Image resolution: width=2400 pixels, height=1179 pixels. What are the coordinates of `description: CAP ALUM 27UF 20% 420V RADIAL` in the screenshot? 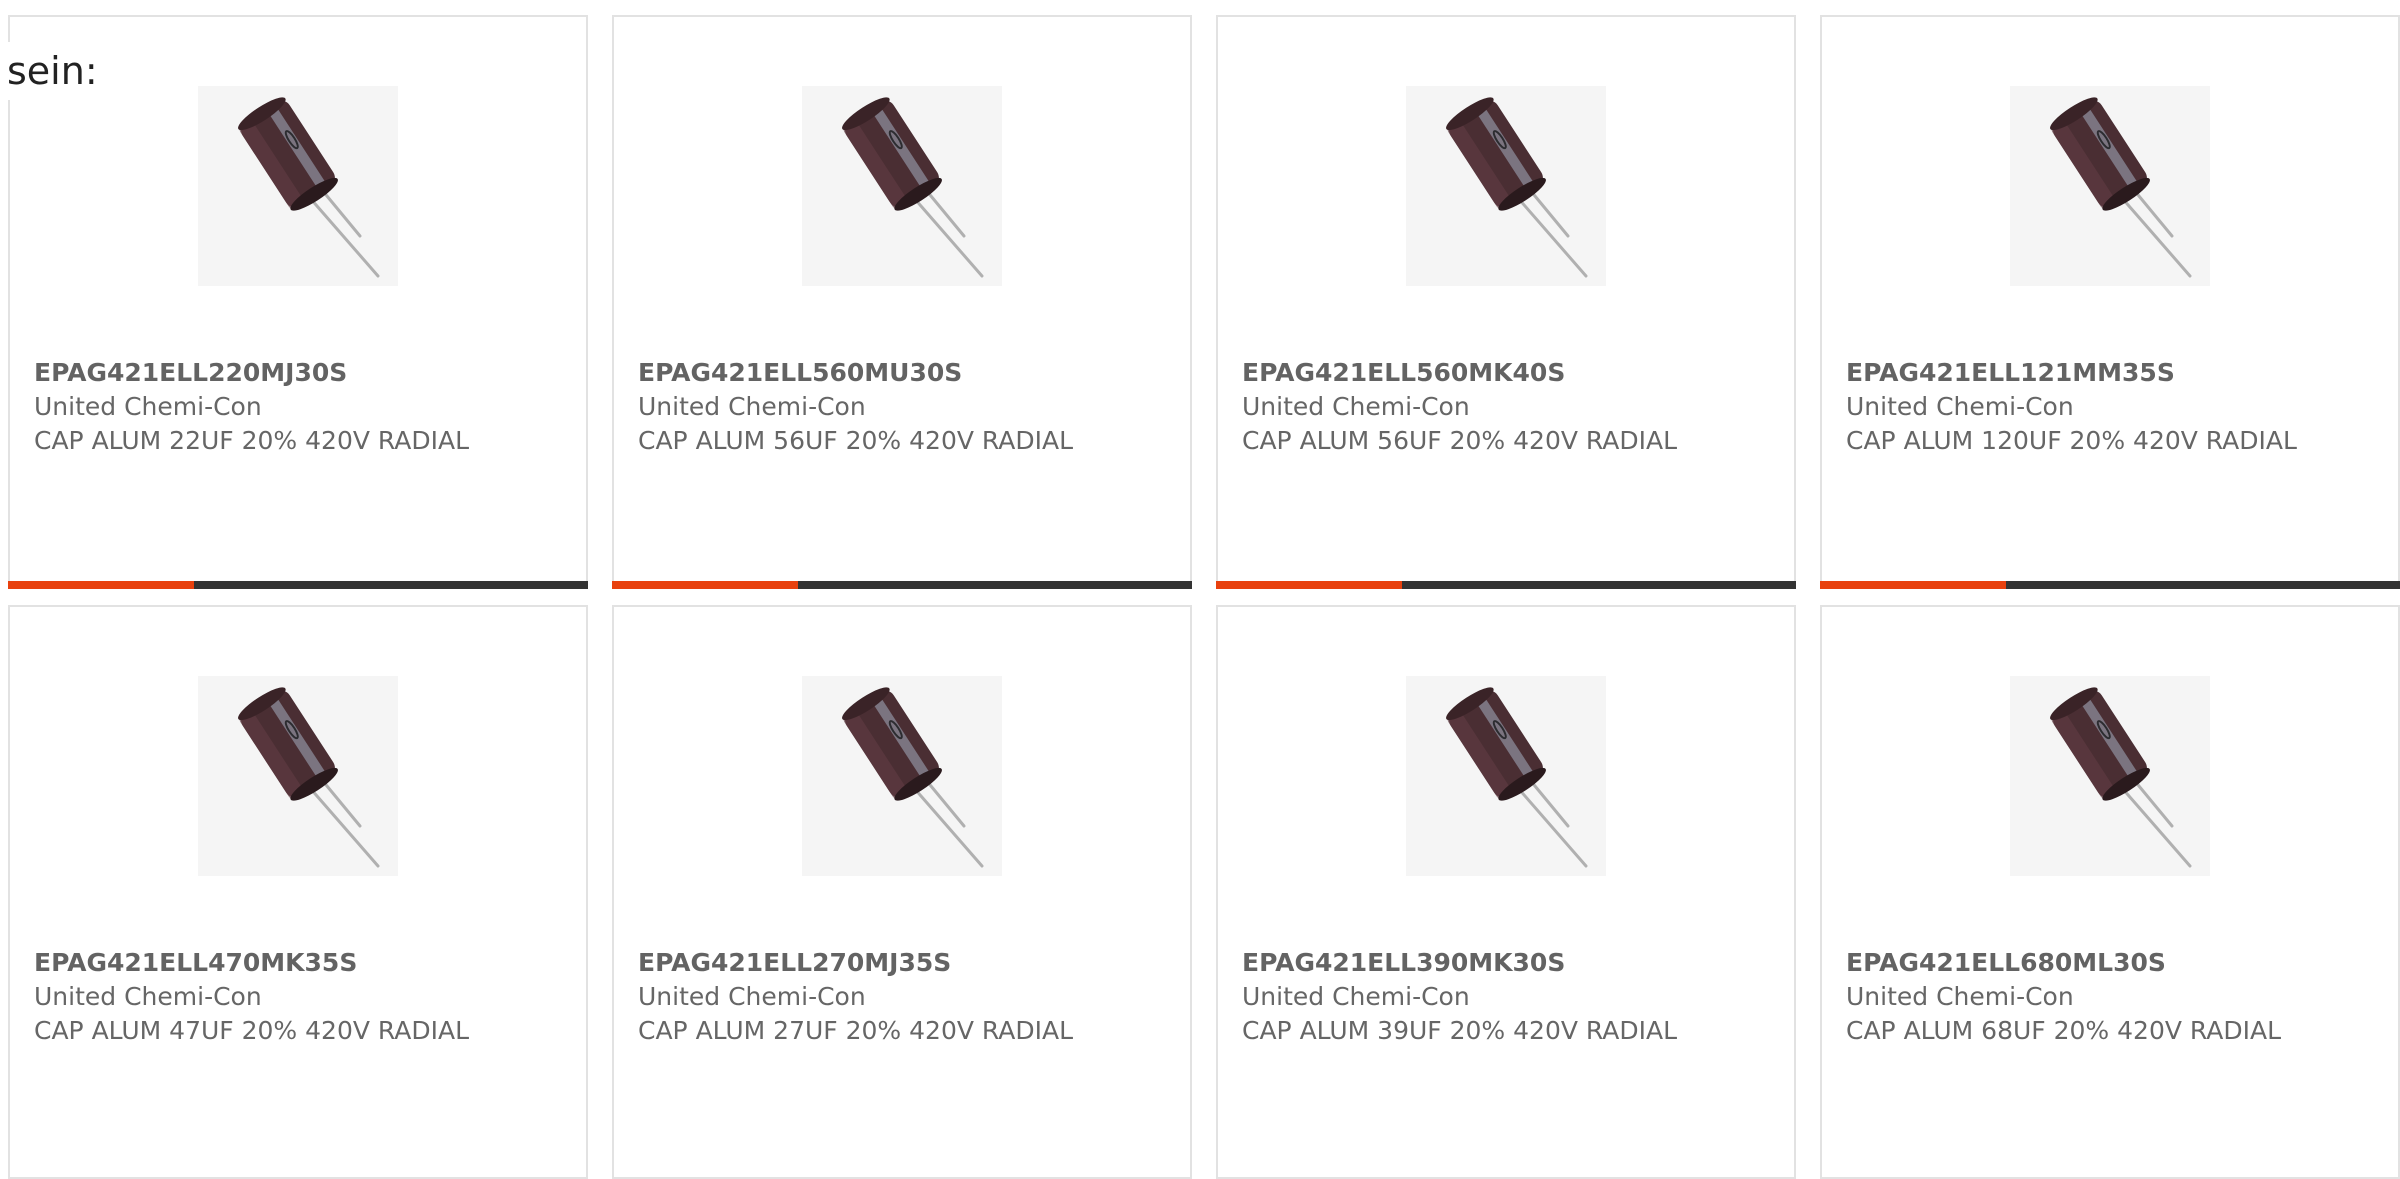 It's located at (856, 1030).